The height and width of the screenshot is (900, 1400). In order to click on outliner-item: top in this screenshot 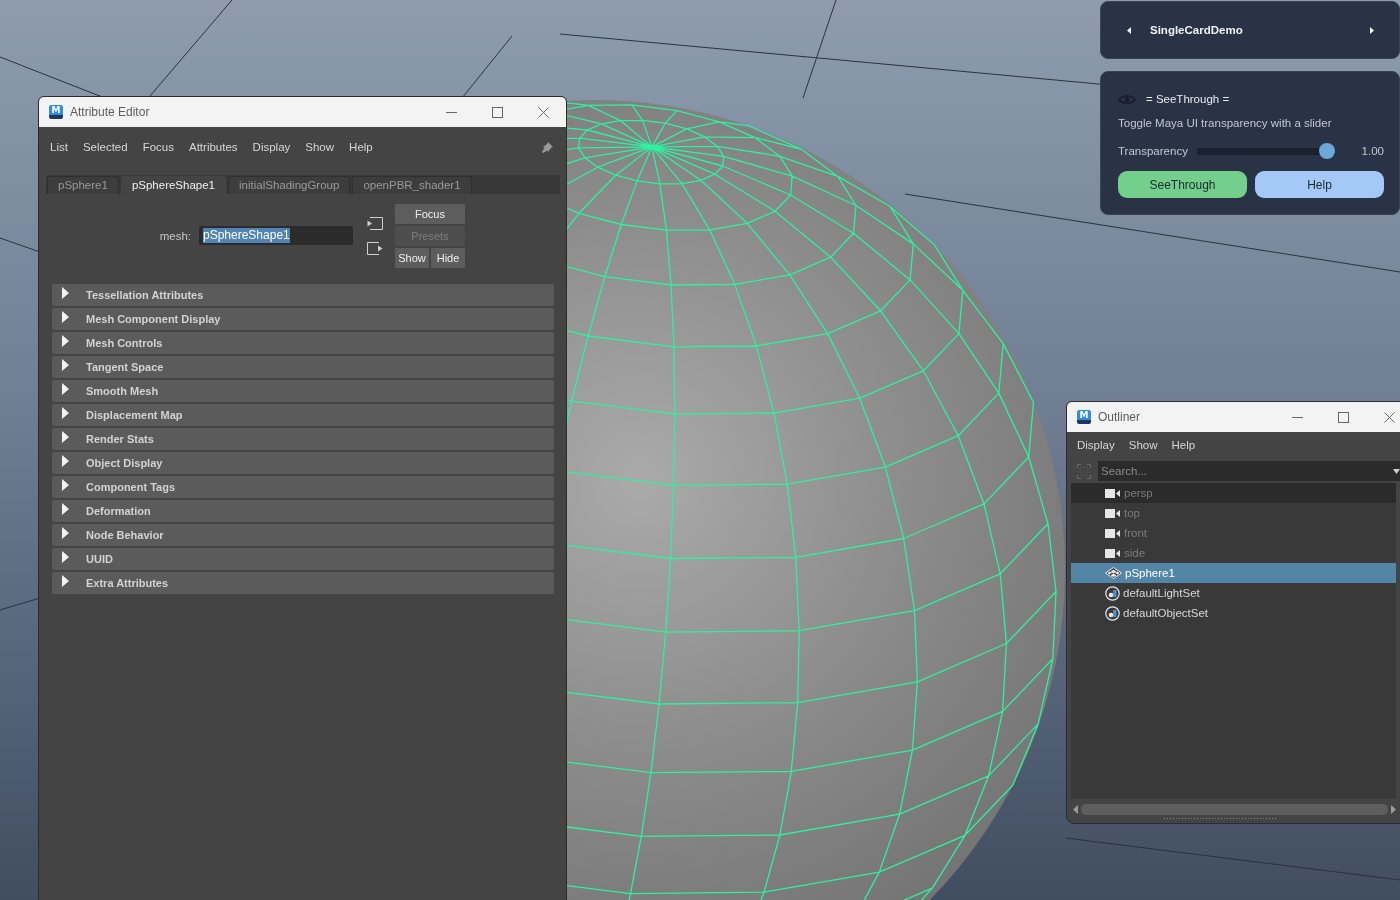, I will do `click(1233, 513)`.